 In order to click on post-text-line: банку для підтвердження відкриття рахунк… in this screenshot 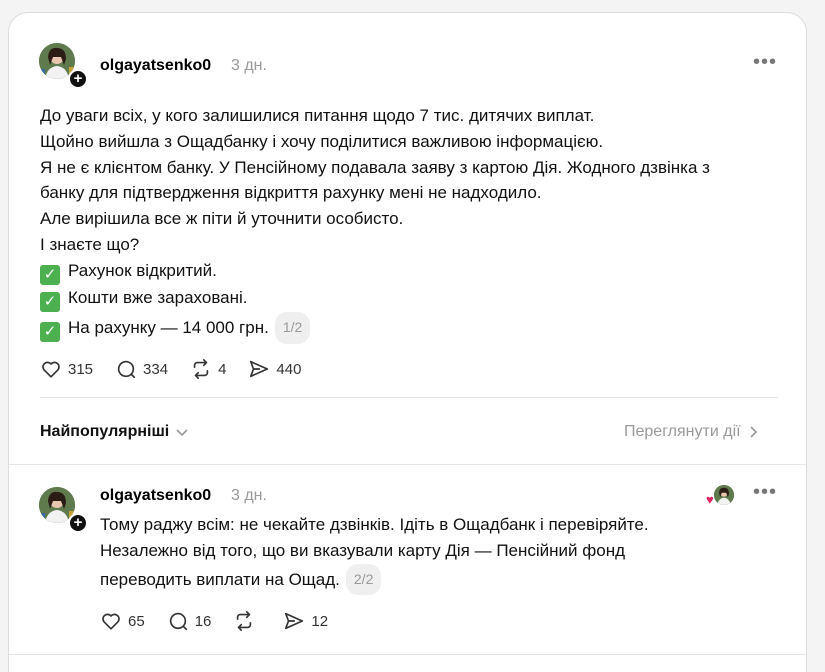, I will do `click(291, 193)`.